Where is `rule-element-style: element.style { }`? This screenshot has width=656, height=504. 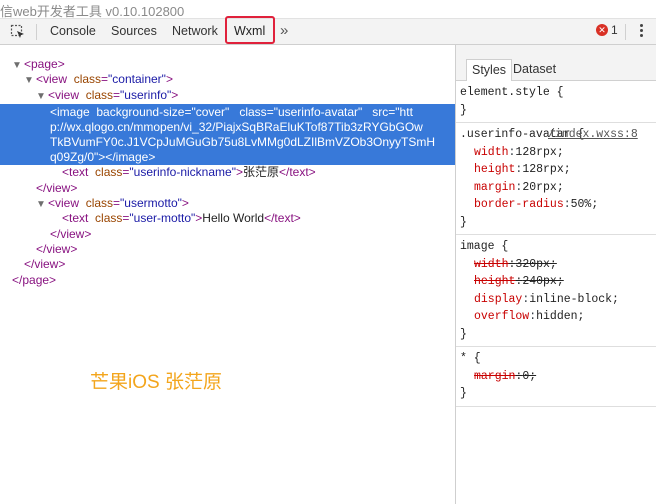 rule-element-style: element.style { } is located at coordinates (556, 102).